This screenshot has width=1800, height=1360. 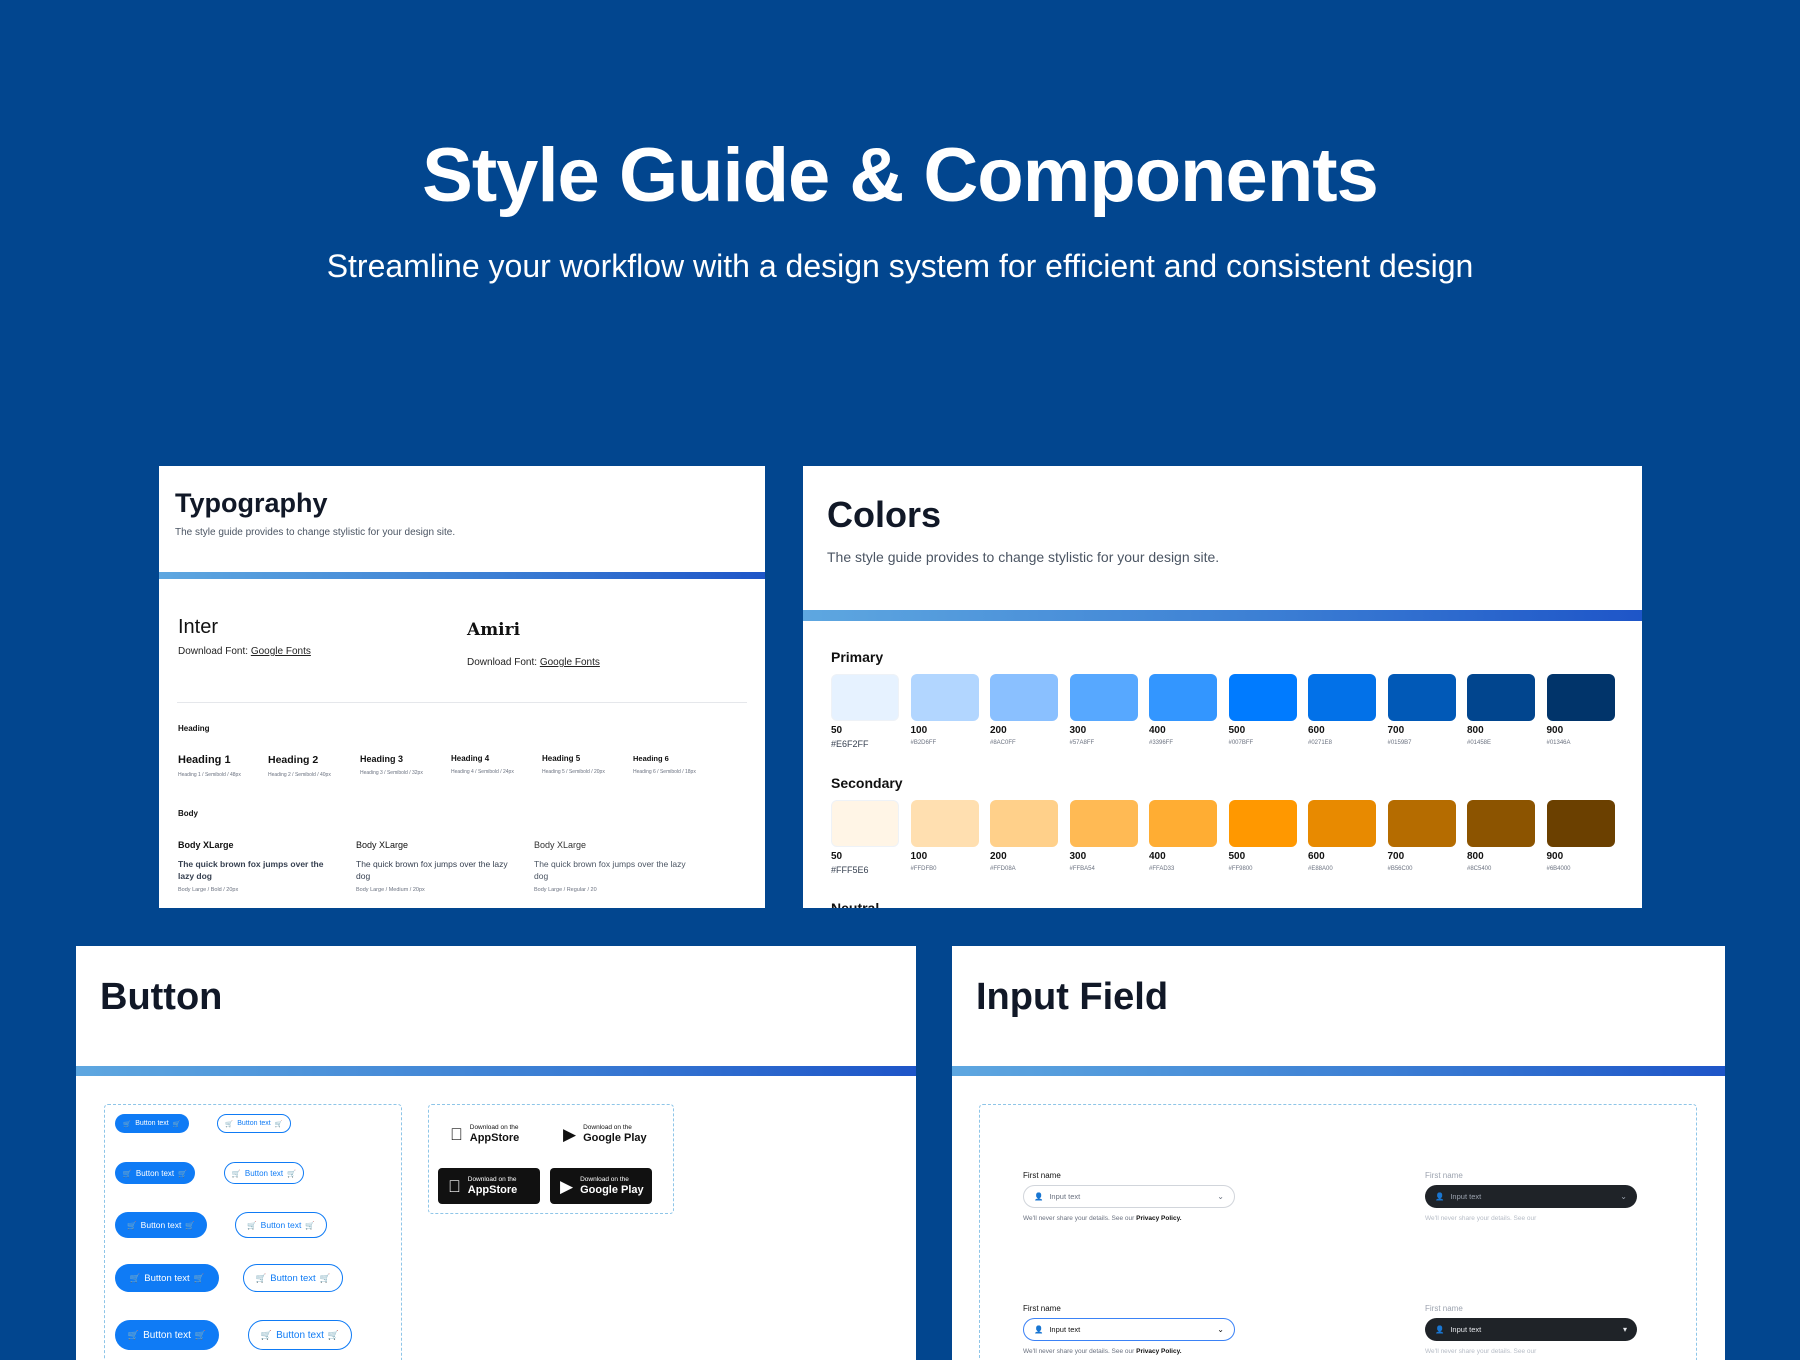 I want to click on heading-meta: Heading 2 / Semibold / 40px, so click(x=299, y=775).